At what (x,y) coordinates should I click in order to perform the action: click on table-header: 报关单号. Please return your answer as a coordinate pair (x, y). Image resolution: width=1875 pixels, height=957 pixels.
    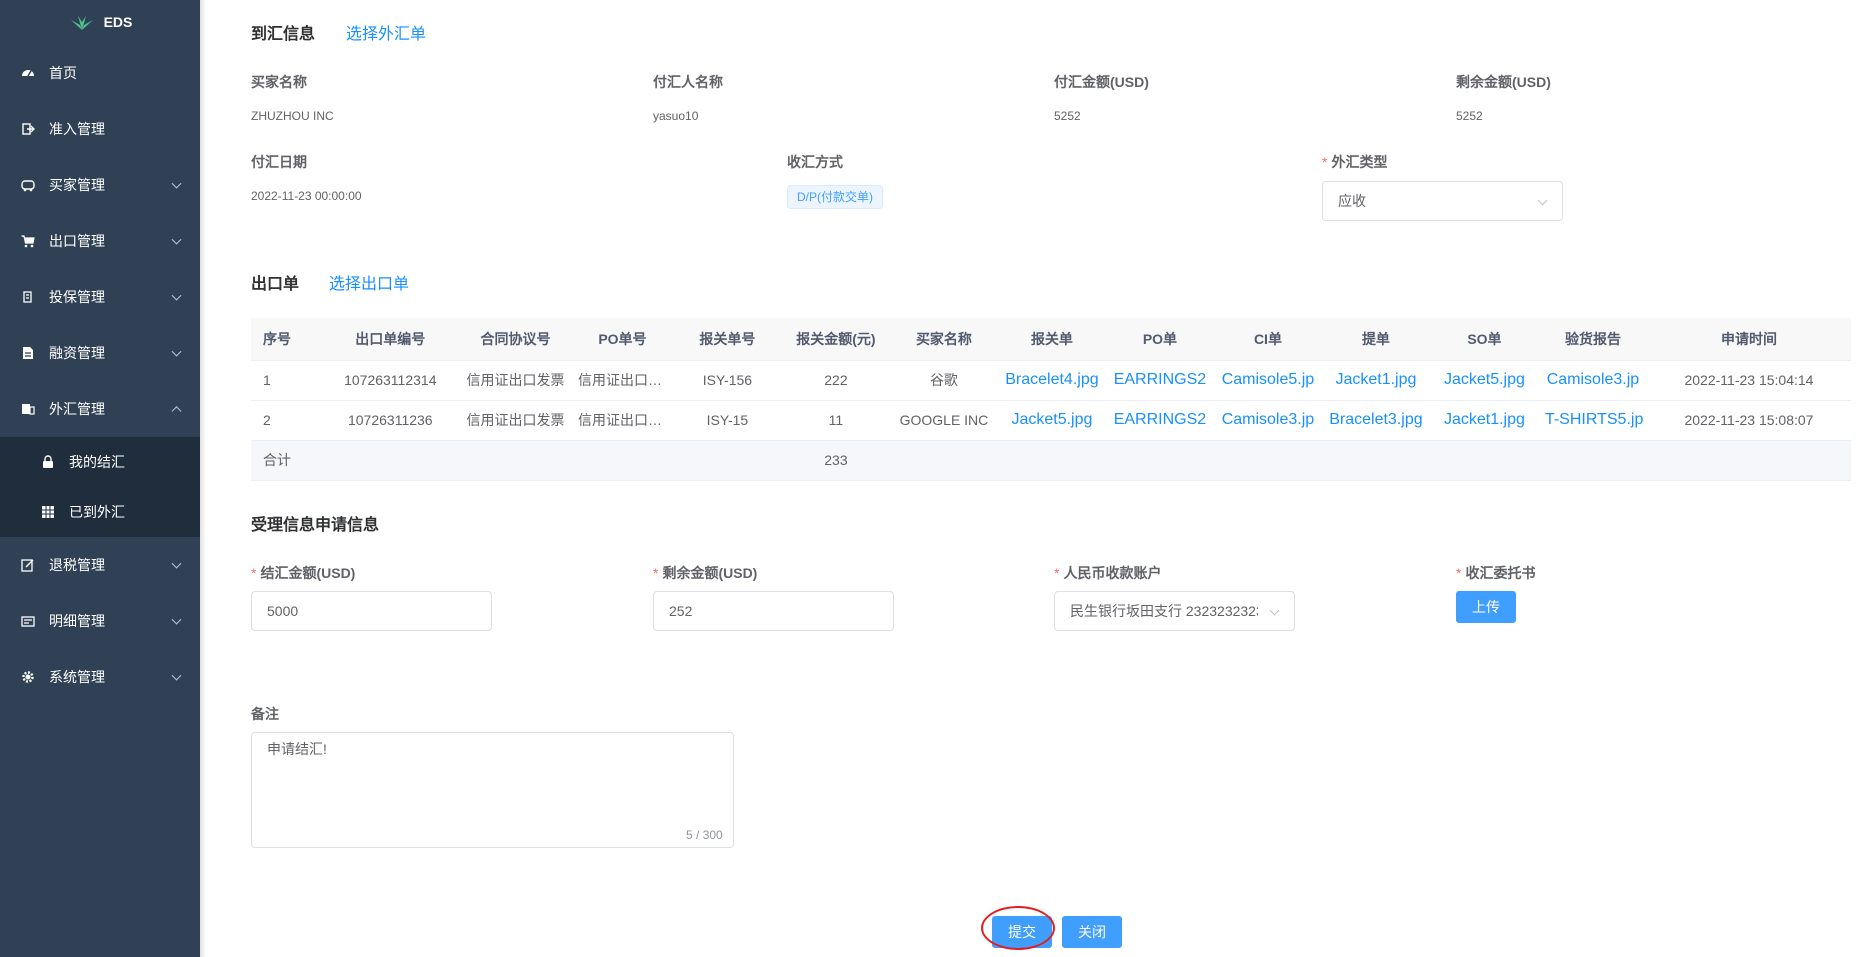
    Looking at the image, I should click on (727, 339).